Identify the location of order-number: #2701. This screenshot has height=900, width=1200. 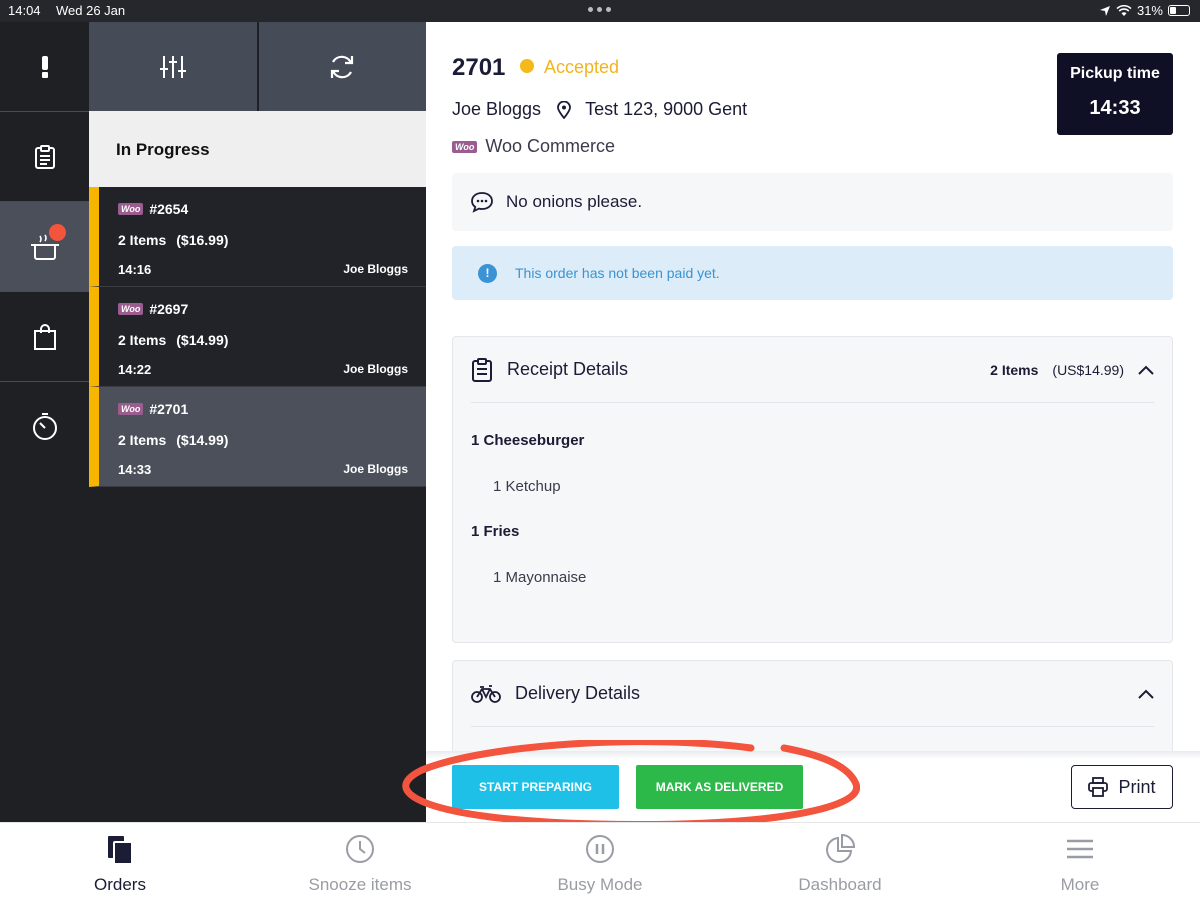
(169, 409).